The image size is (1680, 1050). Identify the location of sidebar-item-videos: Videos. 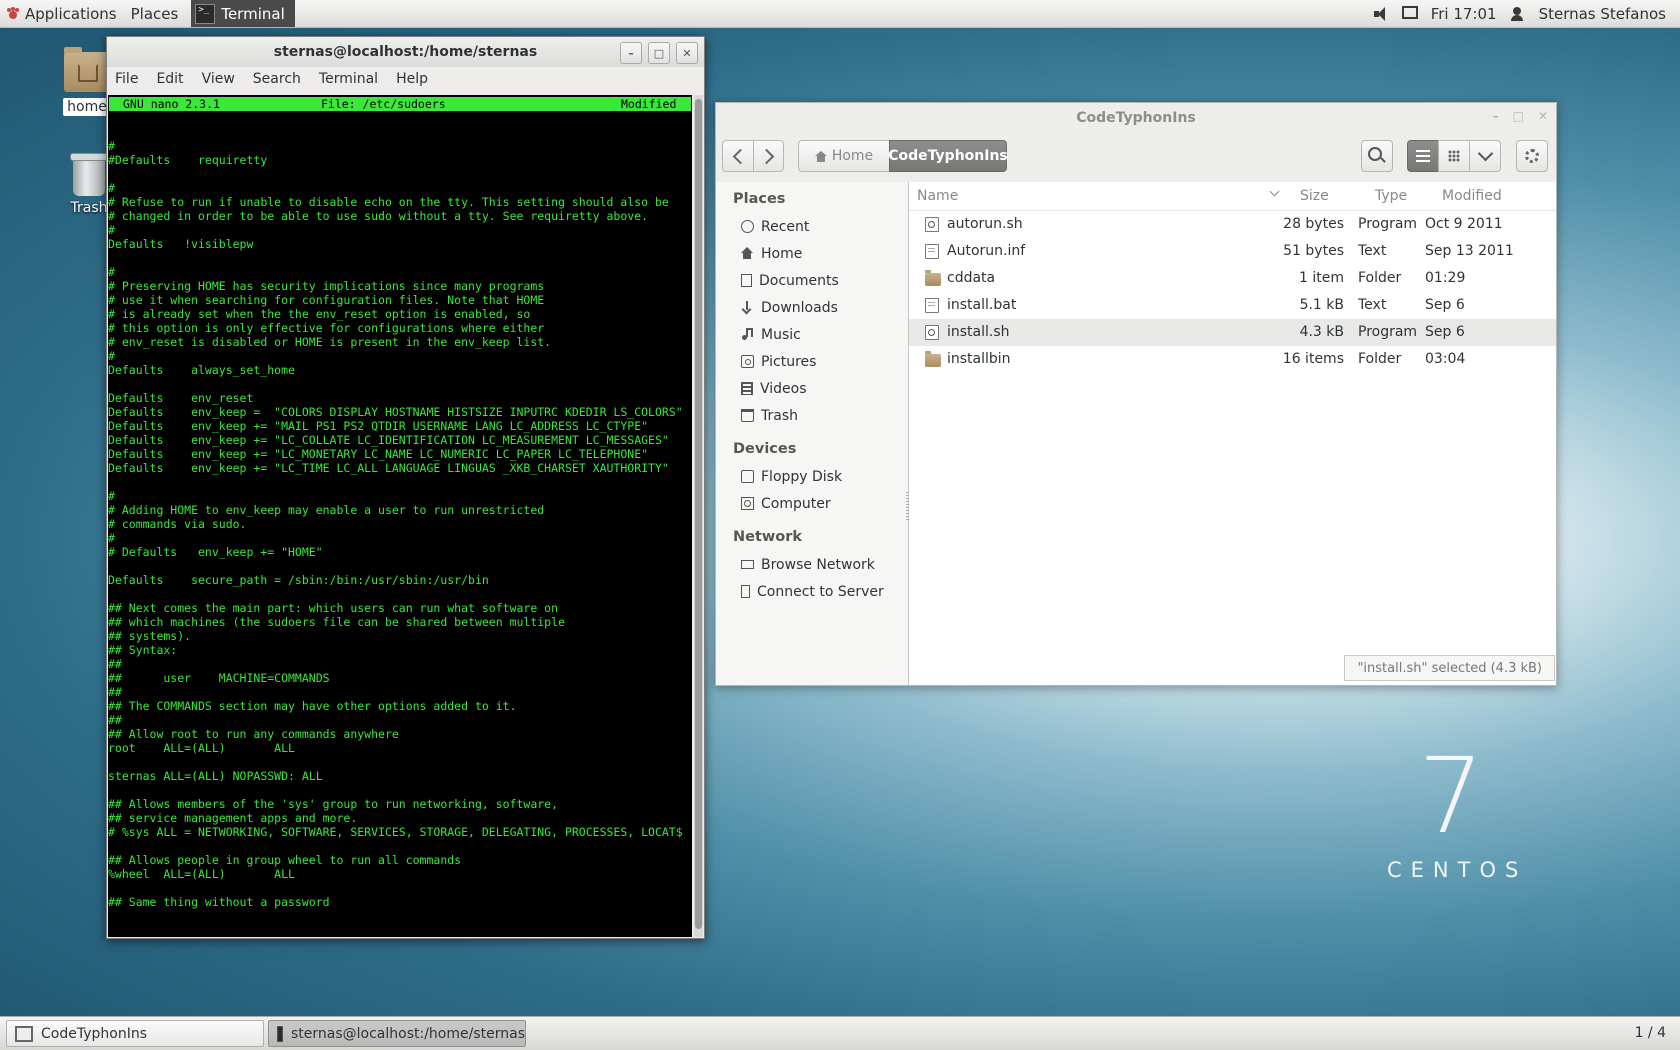
(812, 388).